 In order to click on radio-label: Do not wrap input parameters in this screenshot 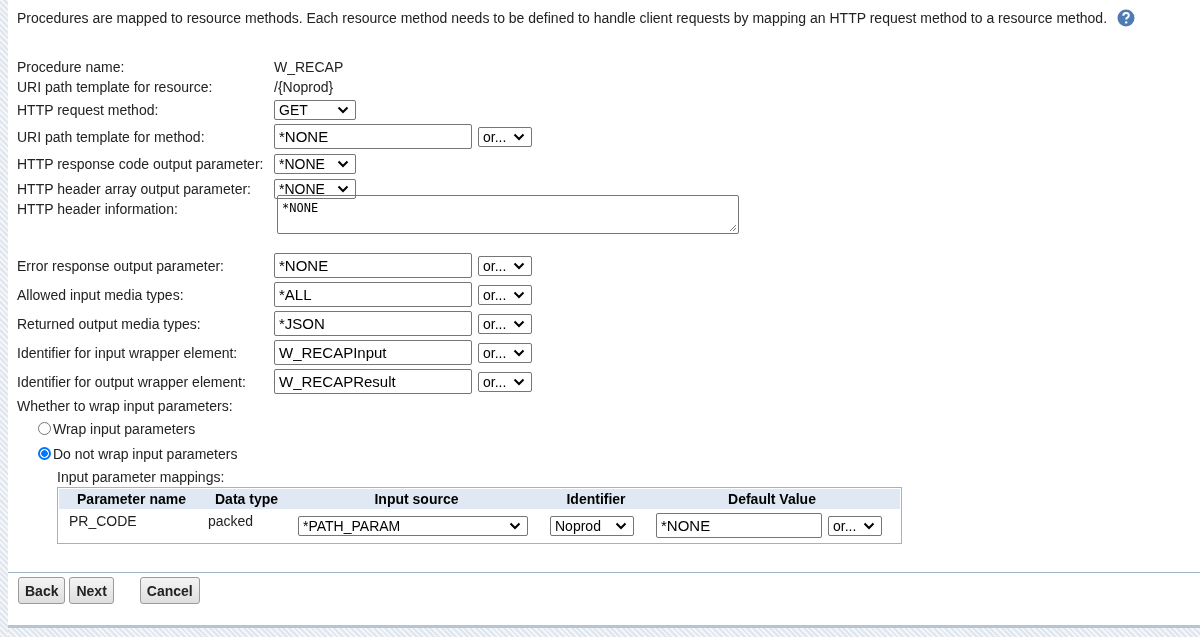, I will do `click(145, 453)`.